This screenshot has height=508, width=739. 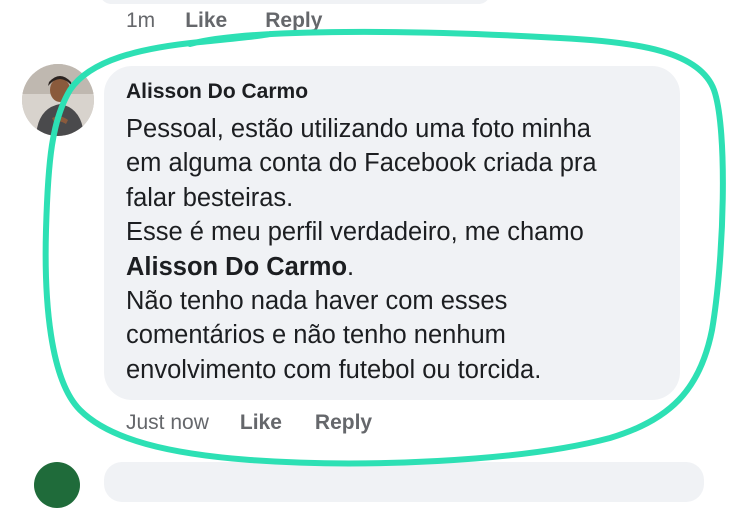 What do you see at coordinates (351, 266) in the screenshot?
I see `comment-bold-suffix: .` at bounding box center [351, 266].